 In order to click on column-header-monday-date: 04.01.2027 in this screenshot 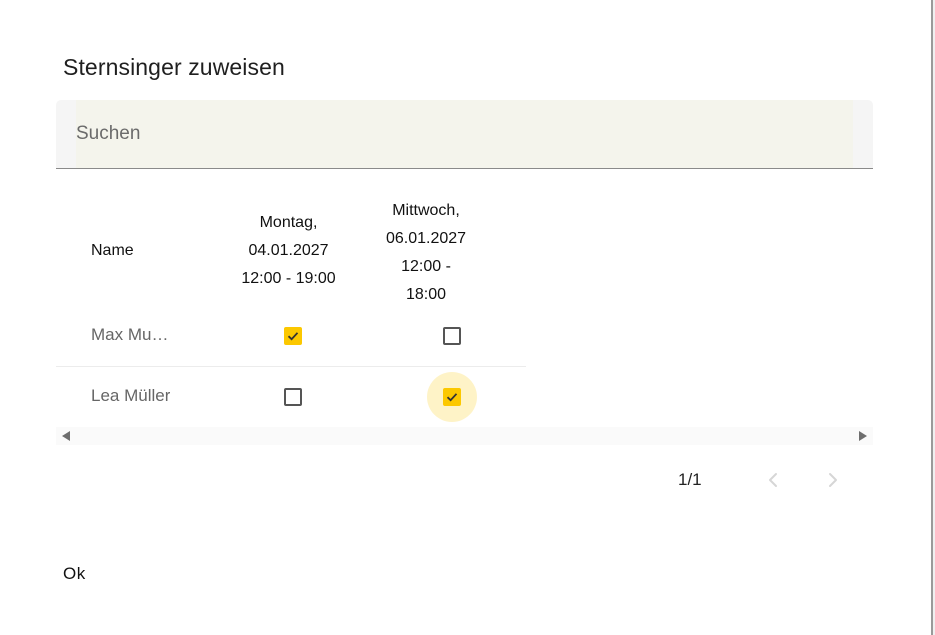, I will do `click(288, 250)`.